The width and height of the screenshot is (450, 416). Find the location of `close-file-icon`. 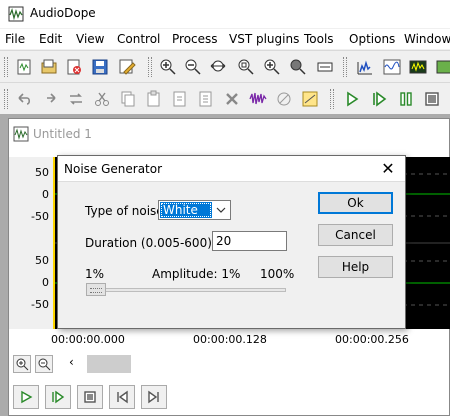

close-file-icon is located at coordinates (74, 67).